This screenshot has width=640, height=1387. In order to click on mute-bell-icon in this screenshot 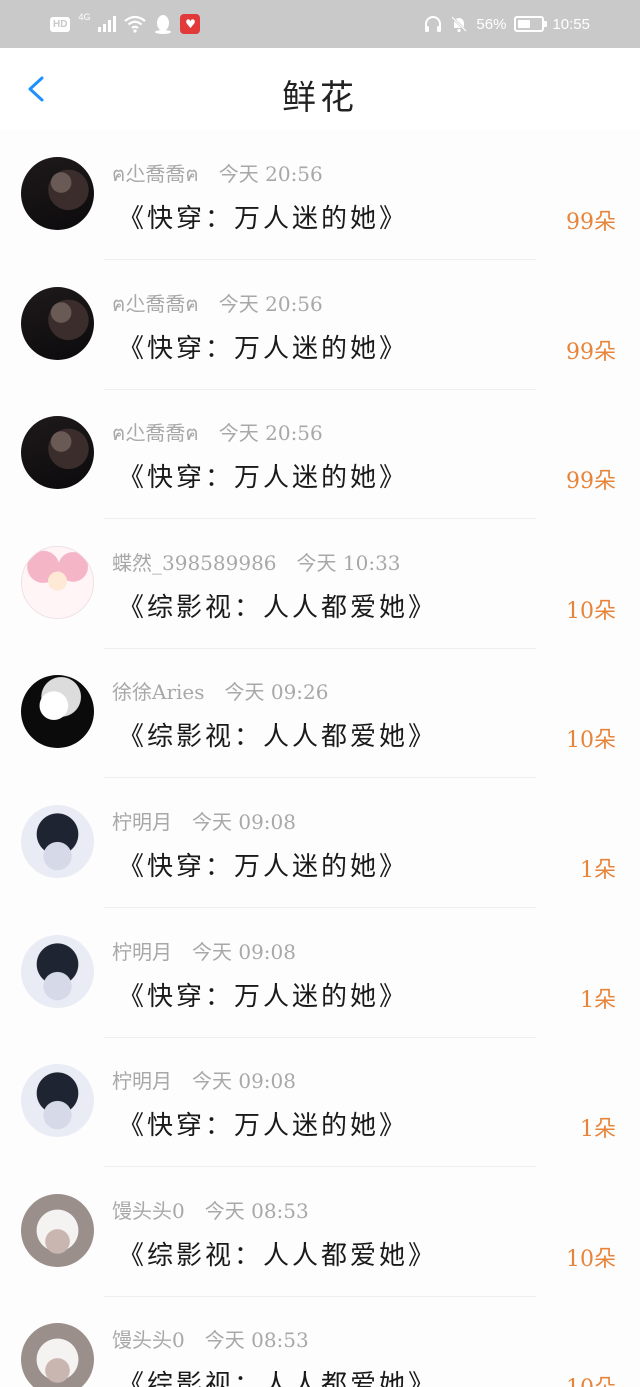, I will do `click(459, 24)`.